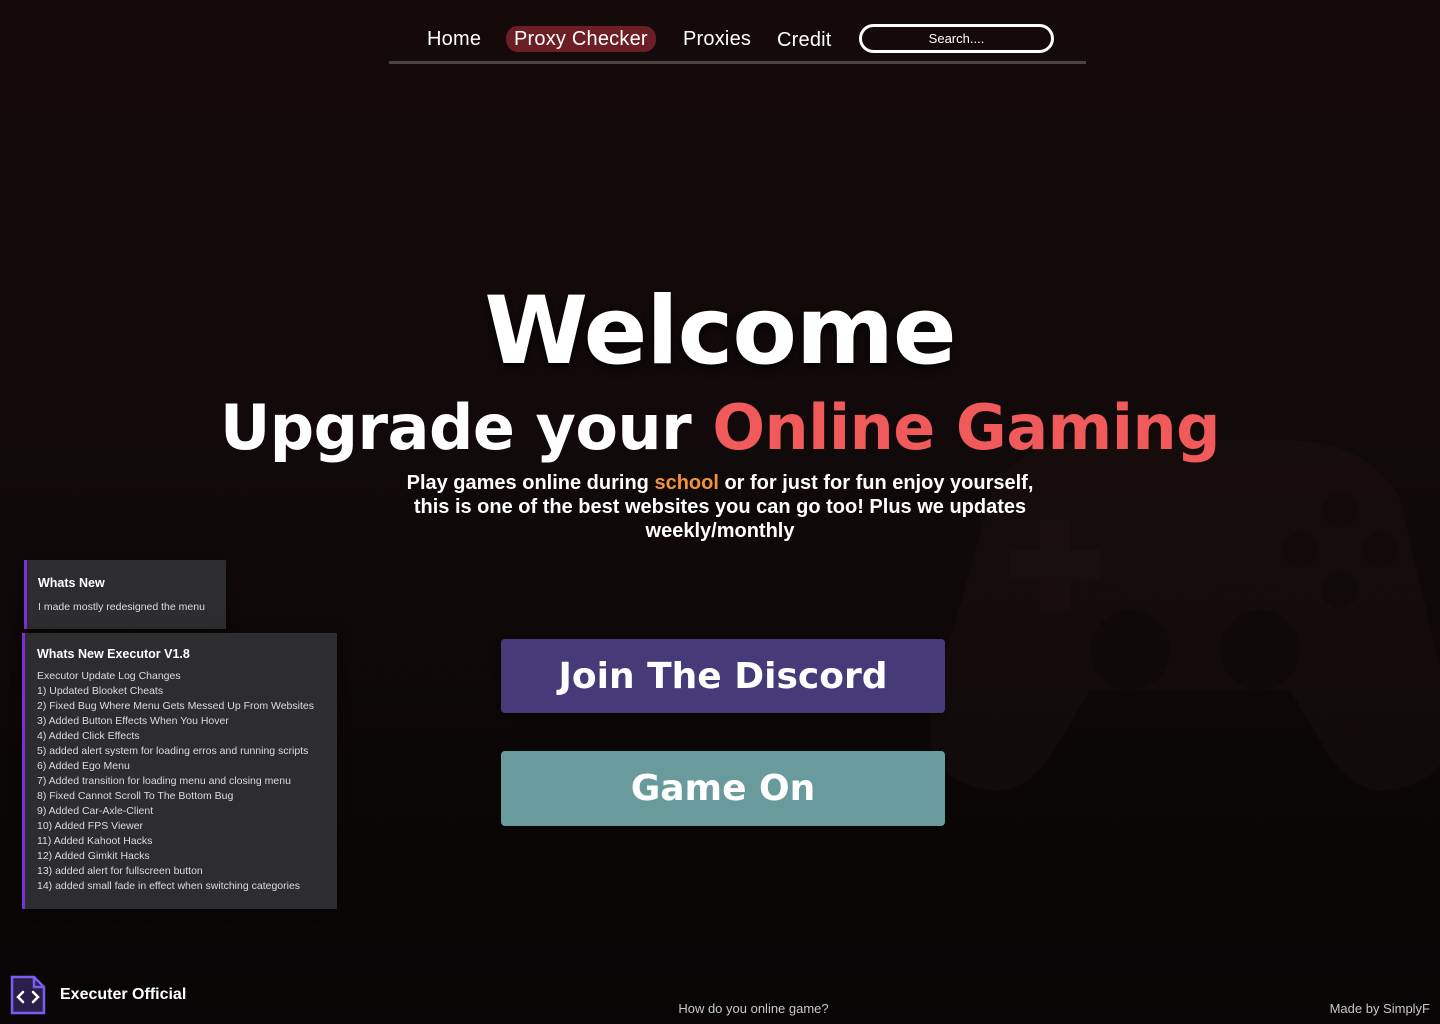 This screenshot has height=1024, width=1440. What do you see at coordinates (113, 654) in the screenshot?
I see `executor-update-title: Whats New Executor V1.8` at bounding box center [113, 654].